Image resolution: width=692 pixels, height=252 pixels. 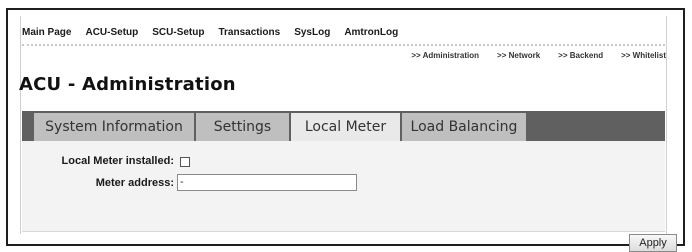 I want to click on apply-button: Apply, so click(x=653, y=243).